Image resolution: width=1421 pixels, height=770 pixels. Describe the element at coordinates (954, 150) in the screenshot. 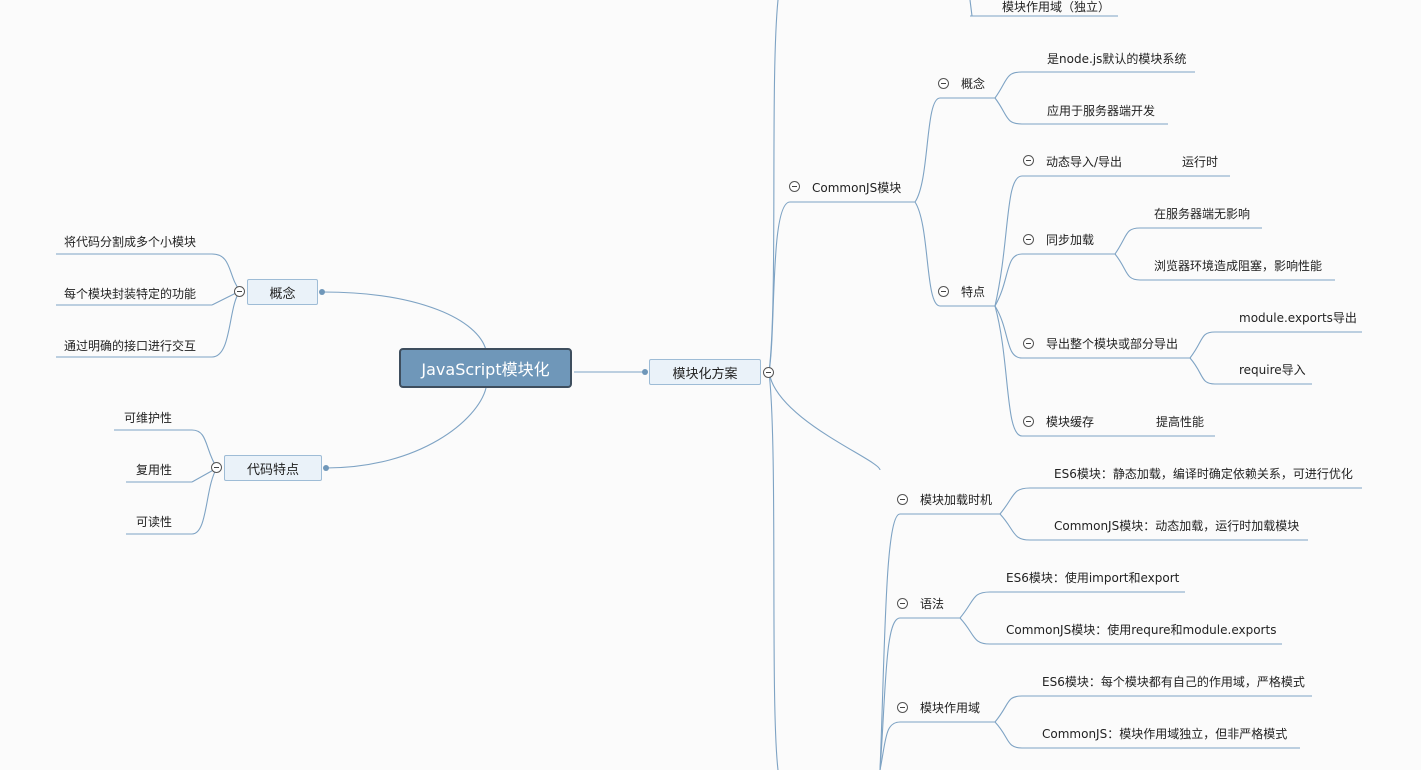

I see `link-commonjs-concept` at that location.